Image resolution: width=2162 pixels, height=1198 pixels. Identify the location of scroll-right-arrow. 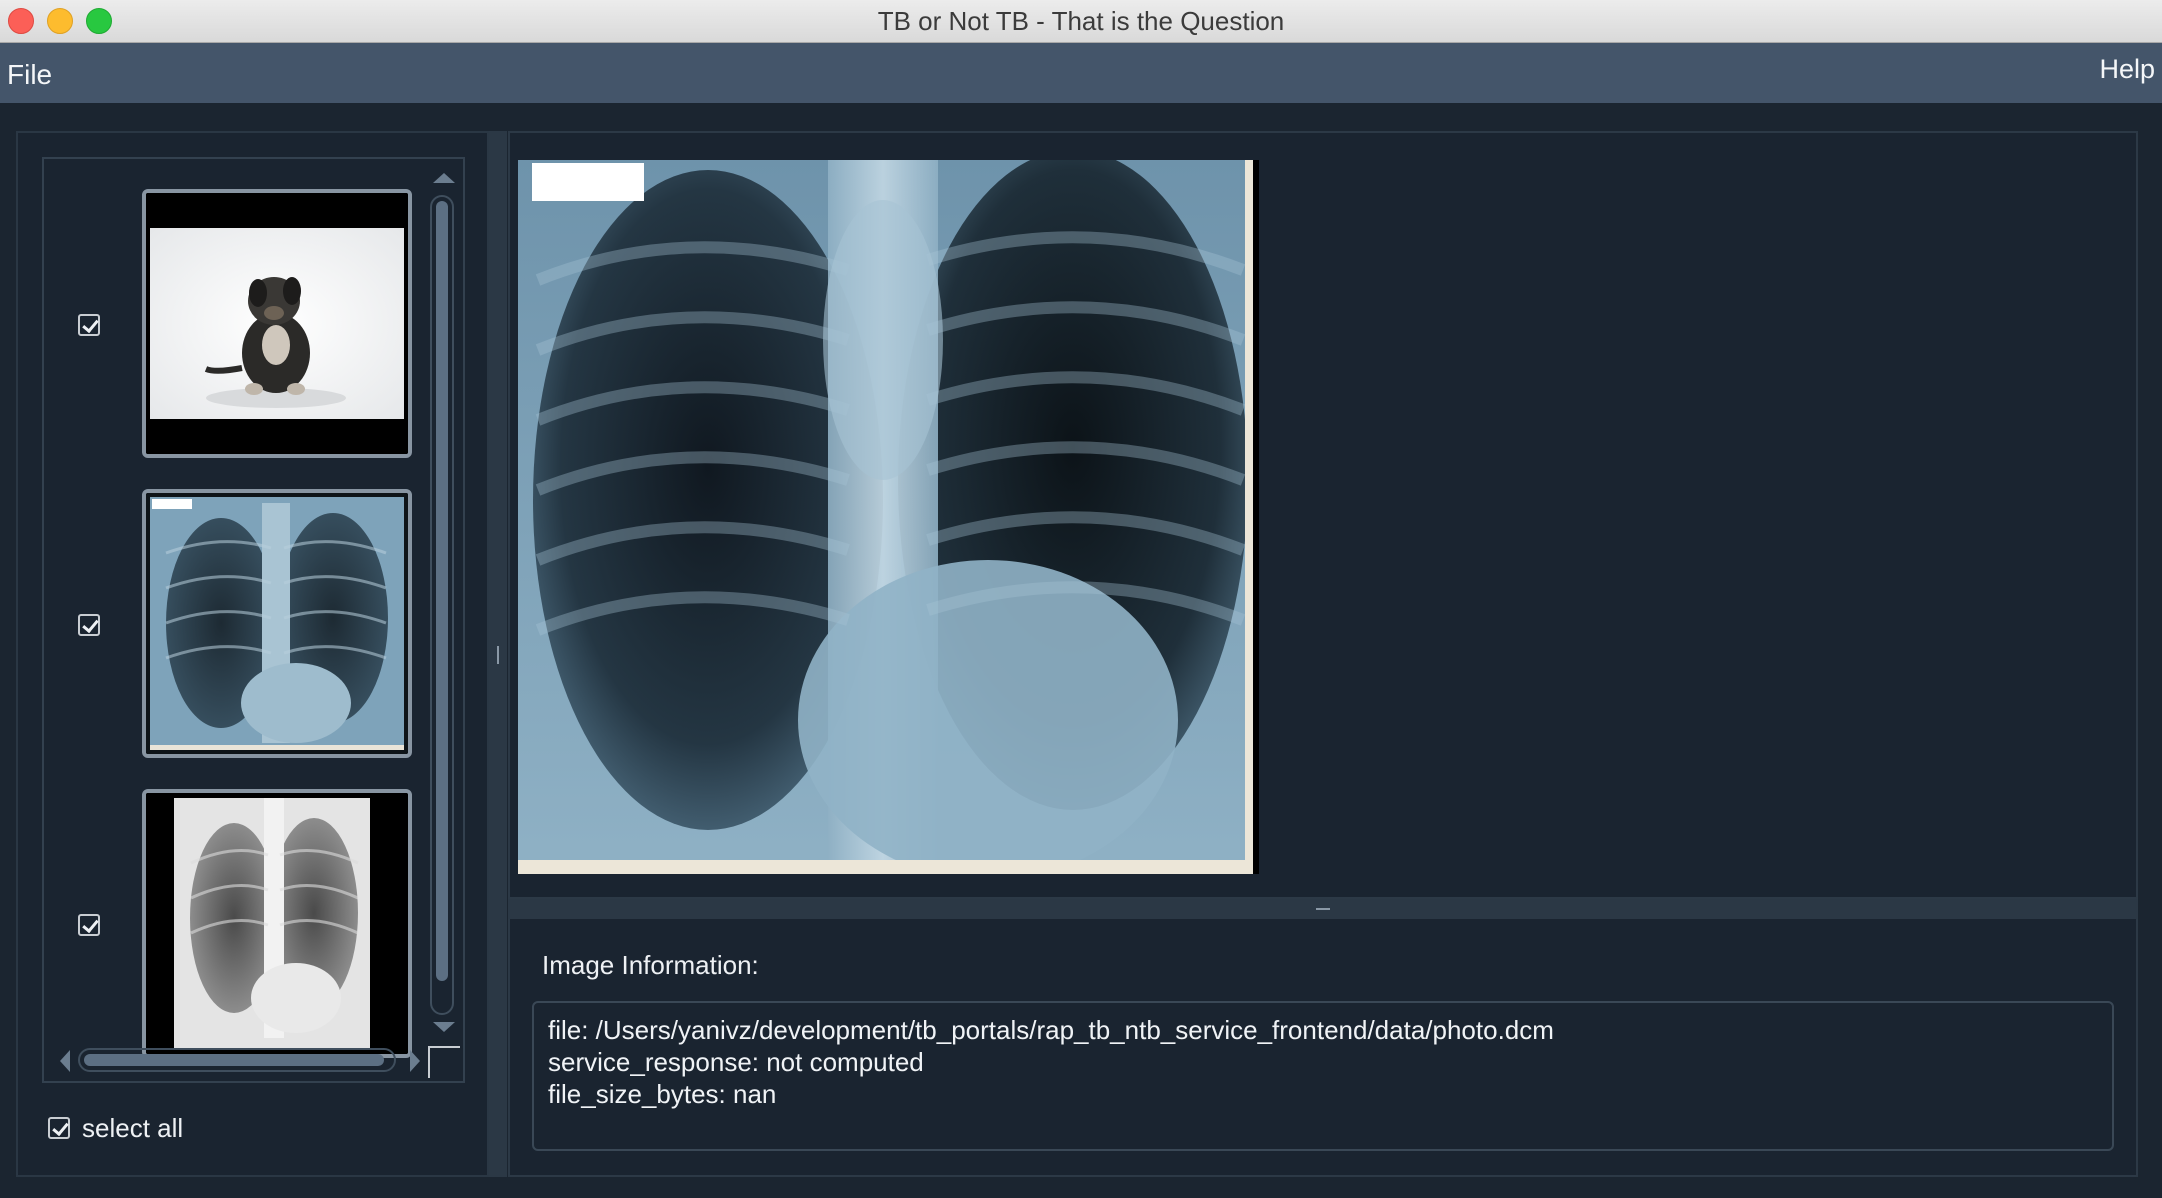
(415, 1061).